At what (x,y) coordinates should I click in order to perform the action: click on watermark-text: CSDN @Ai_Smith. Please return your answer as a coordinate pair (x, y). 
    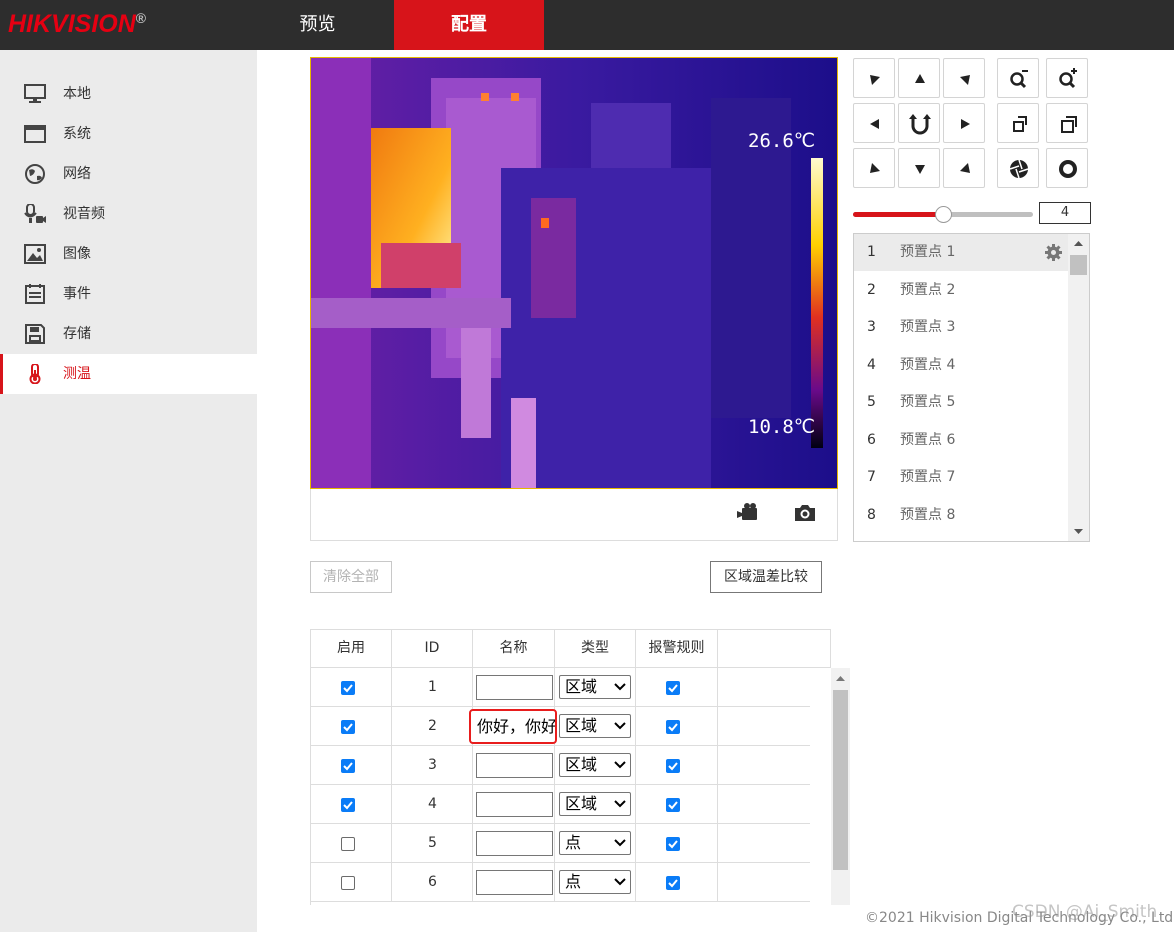
    Looking at the image, I should click on (1085, 912).